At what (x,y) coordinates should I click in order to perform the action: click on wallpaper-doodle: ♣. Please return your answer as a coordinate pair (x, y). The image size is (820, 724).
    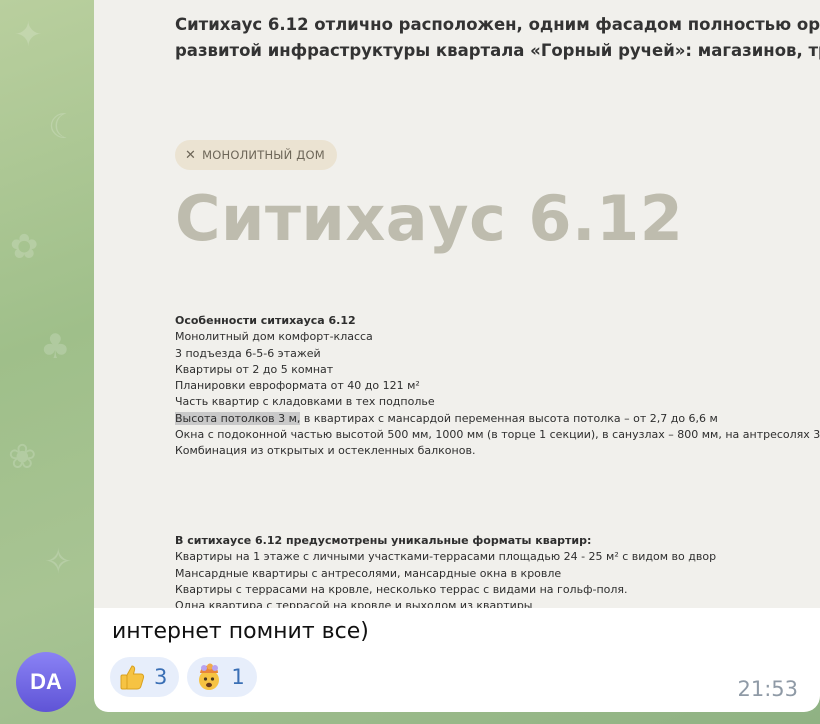
    Looking at the image, I should click on (55, 347).